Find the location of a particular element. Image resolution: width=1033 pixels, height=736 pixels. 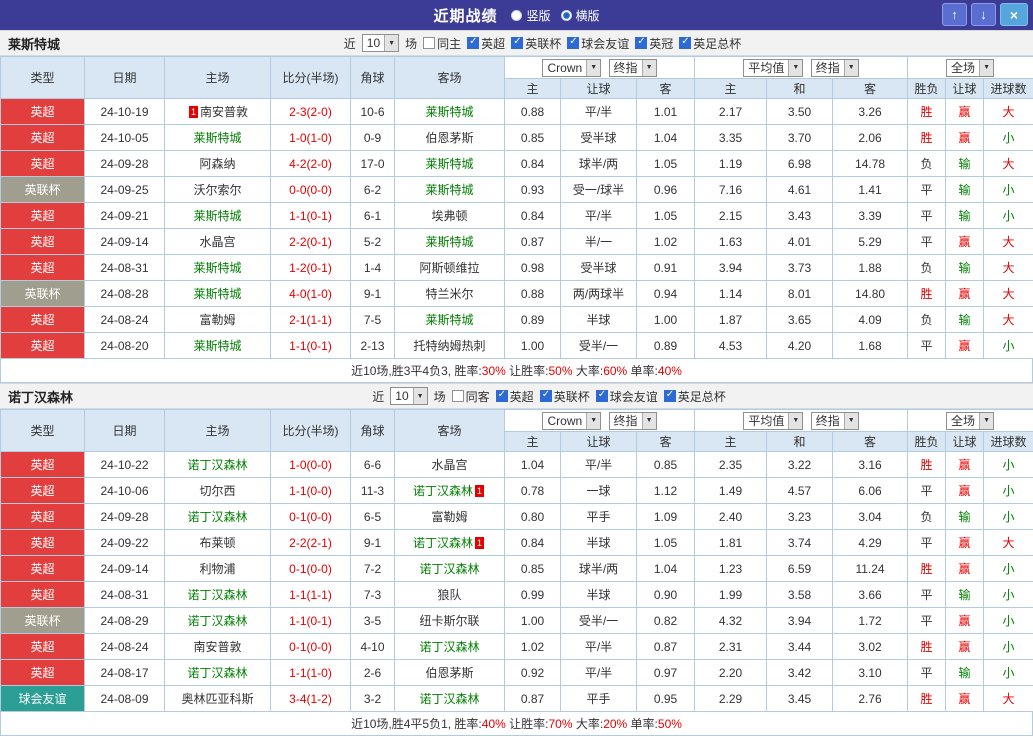

result-cell: 负 is located at coordinates (927, 320).